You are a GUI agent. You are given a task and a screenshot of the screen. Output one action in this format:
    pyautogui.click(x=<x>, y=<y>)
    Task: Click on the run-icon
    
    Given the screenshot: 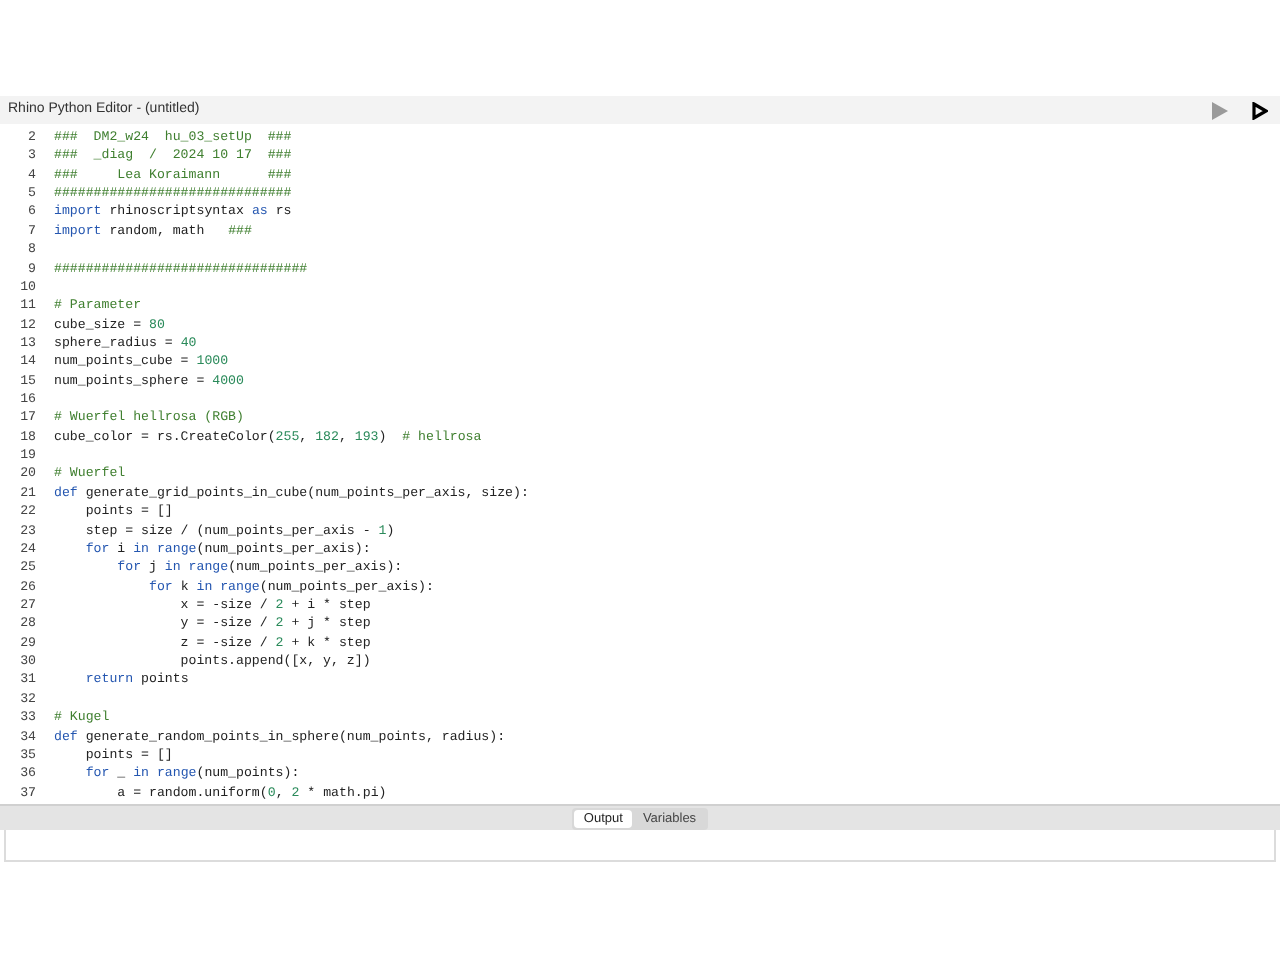 What is the action you would take?
    pyautogui.click(x=1260, y=110)
    